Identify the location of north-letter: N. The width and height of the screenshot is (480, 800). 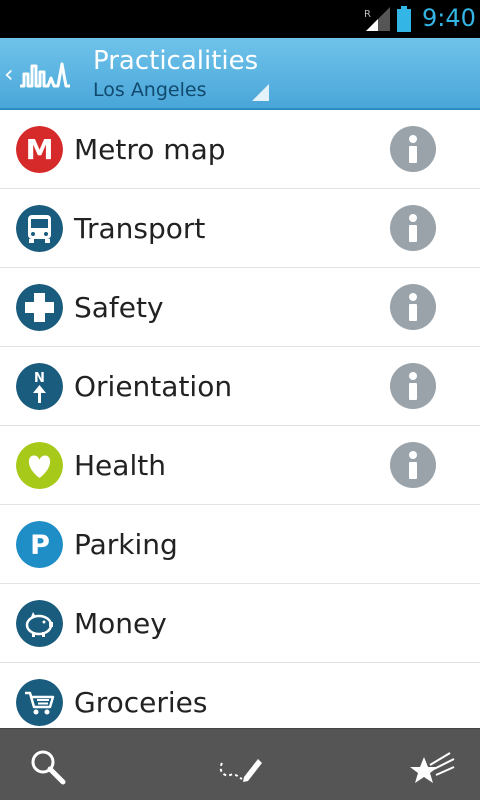
(39, 378).